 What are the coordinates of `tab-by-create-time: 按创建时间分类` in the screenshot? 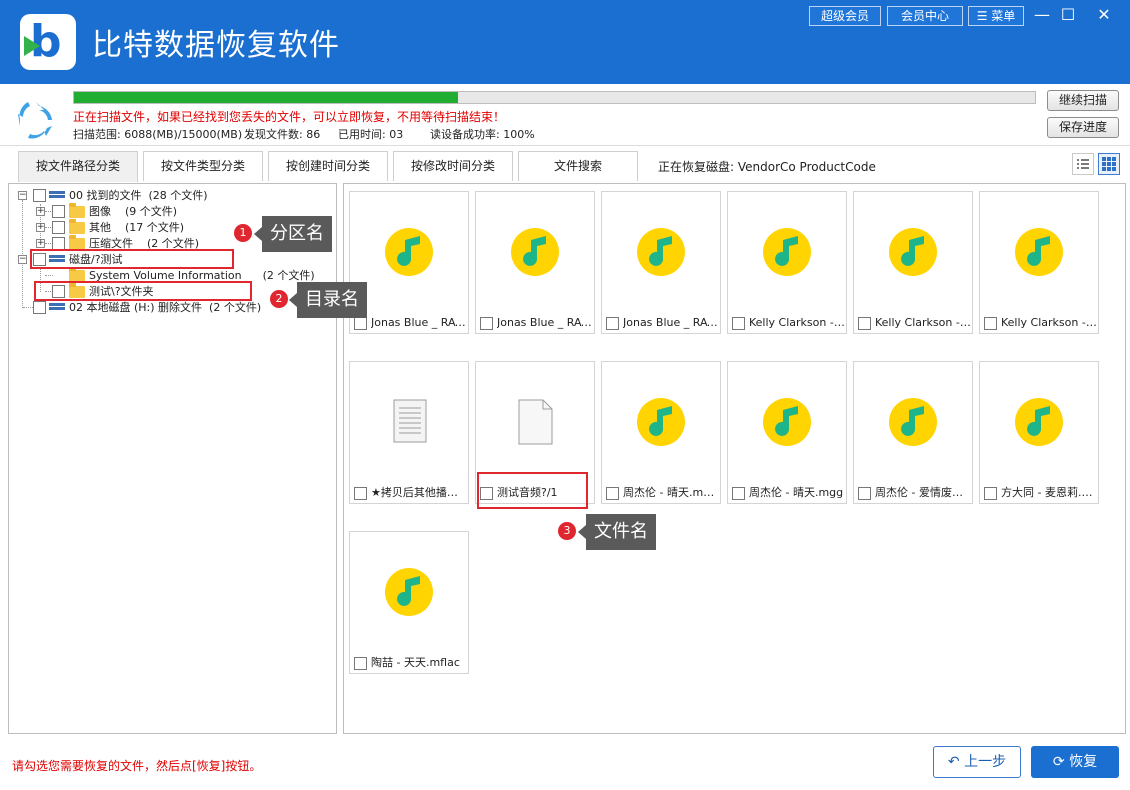 It's located at (328, 166).